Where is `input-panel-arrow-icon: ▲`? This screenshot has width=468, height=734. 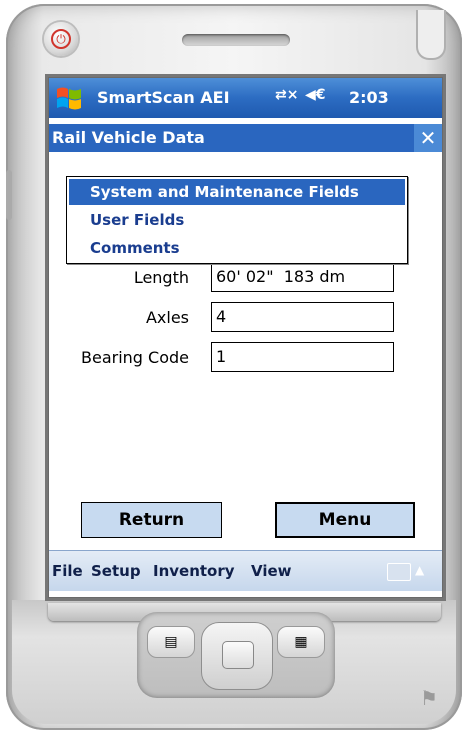
input-panel-arrow-icon: ▲ is located at coordinates (419, 570).